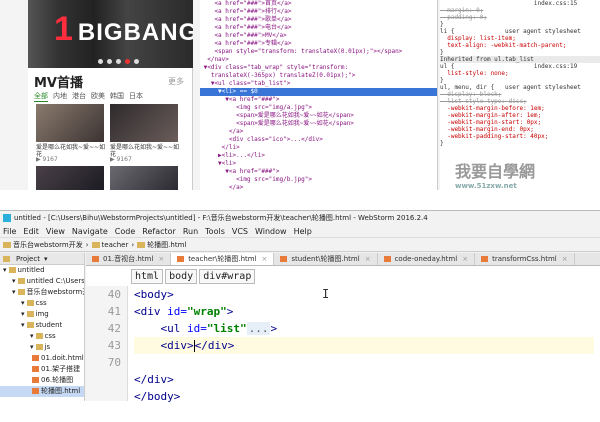  Describe the element at coordinates (318, 164) in the screenshot. I see `dom-node-line: ▼<li>` at that location.